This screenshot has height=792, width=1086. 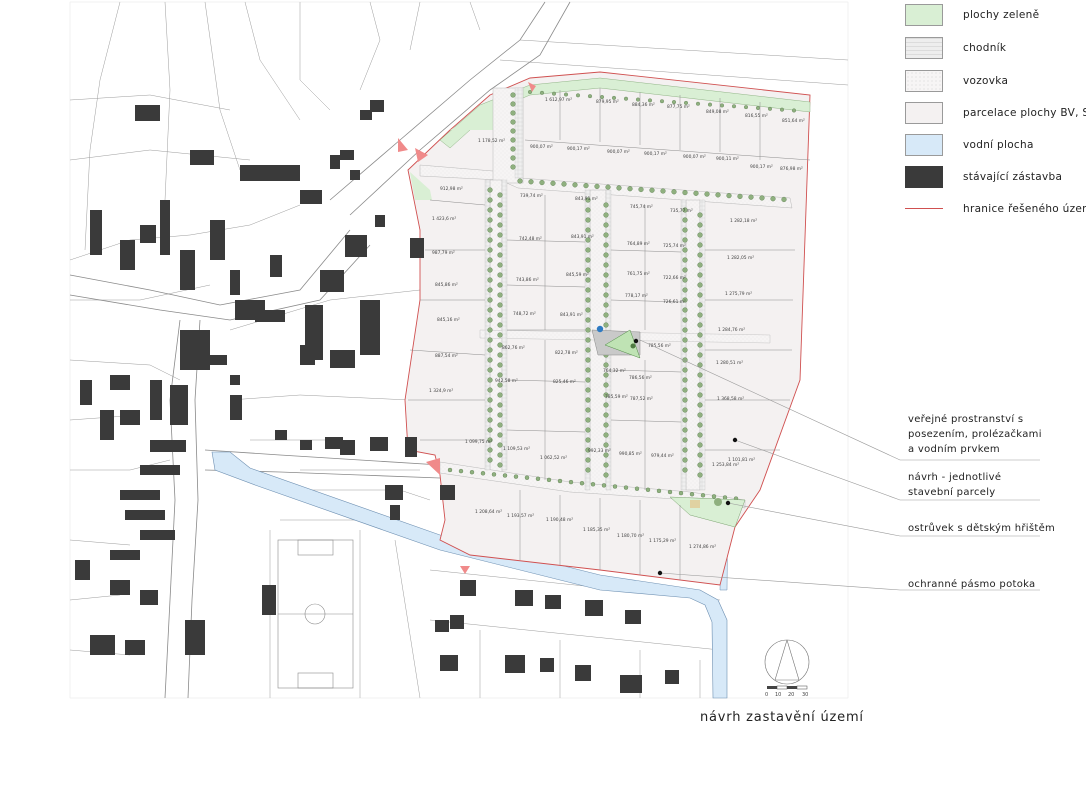 What do you see at coordinates (955, 48) in the screenshot?
I see `legend-item-sidewalk: chodník` at bounding box center [955, 48].